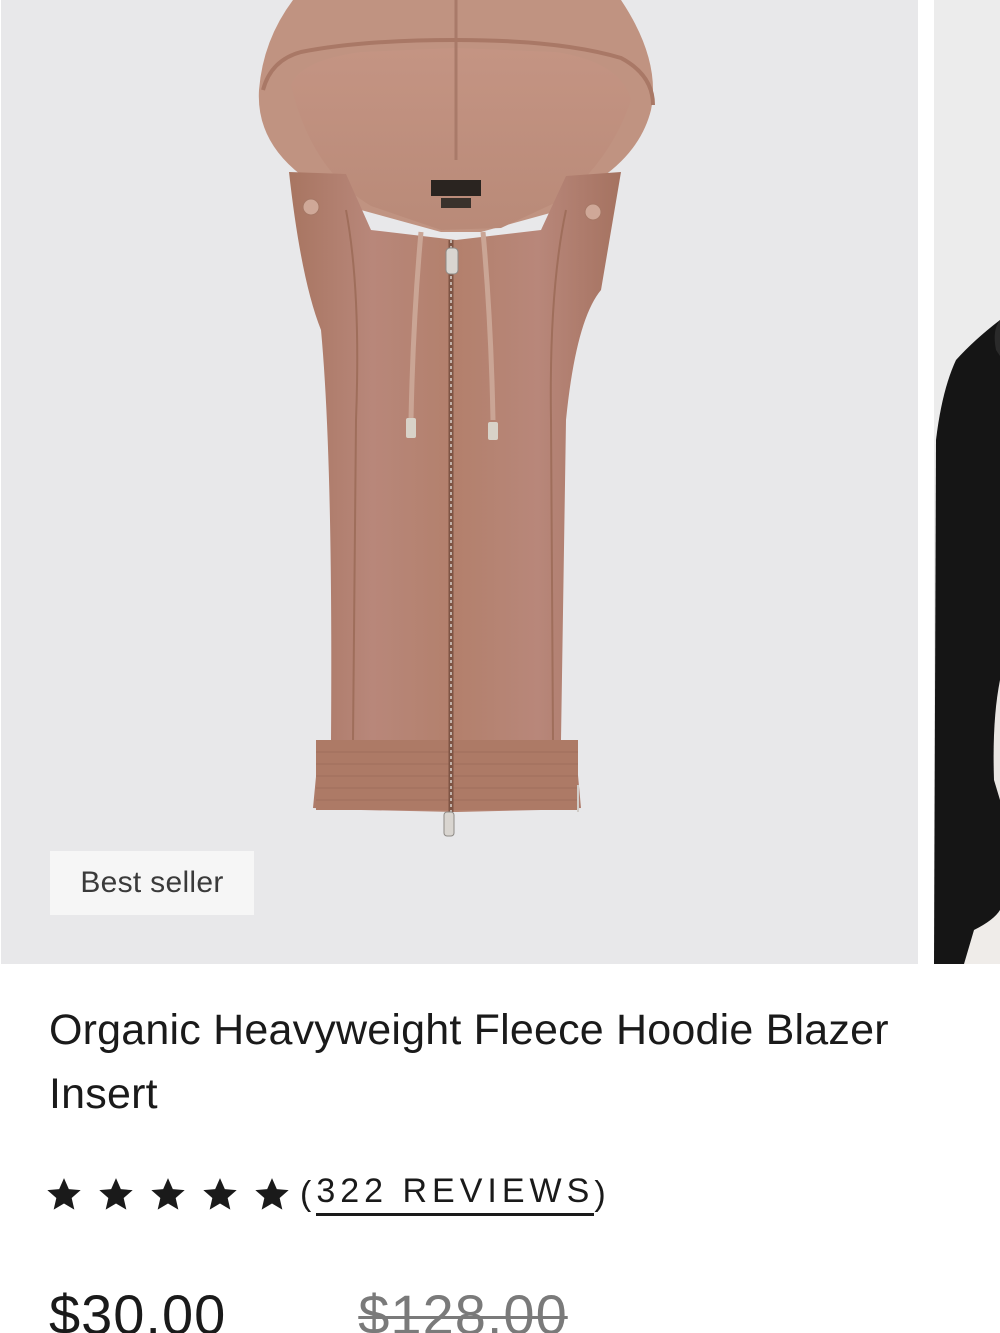 The image size is (1000, 1333). I want to click on model-photo-image, so click(967, 482).